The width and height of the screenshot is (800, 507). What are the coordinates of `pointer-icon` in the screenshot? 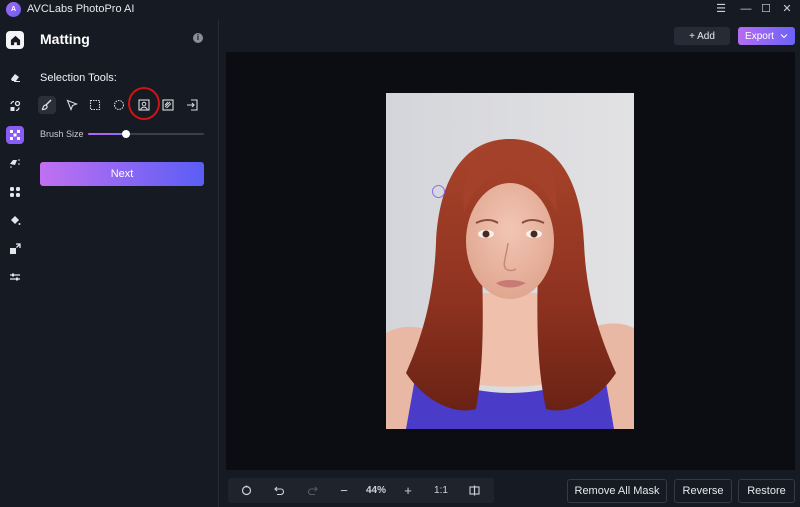 It's located at (72, 105).